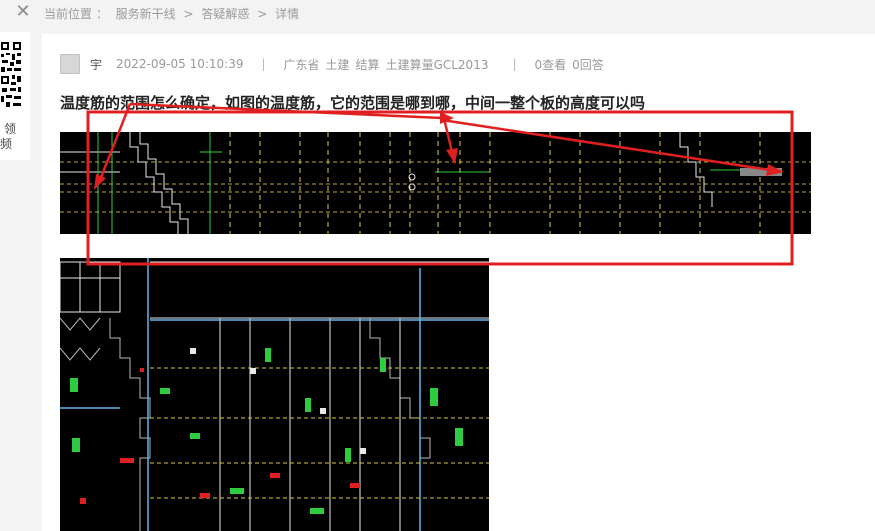 The image size is (875, 531). I want to click on post-datetime: 2022-09-05 10:10:39, so click(180, 64).